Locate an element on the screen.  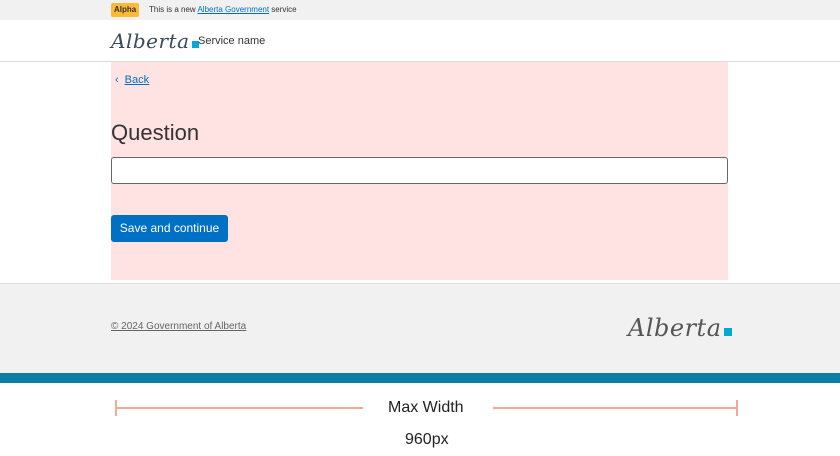
back-link: ‹ Back is located at coordinates (132, 80).